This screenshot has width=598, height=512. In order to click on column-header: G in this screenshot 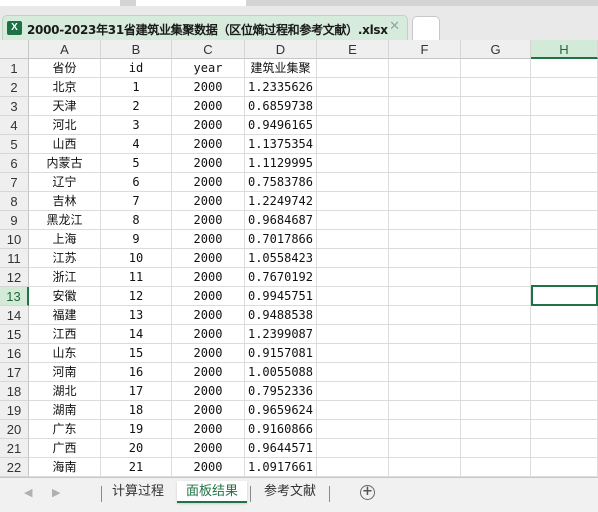, I will do `click(496, 49)`.